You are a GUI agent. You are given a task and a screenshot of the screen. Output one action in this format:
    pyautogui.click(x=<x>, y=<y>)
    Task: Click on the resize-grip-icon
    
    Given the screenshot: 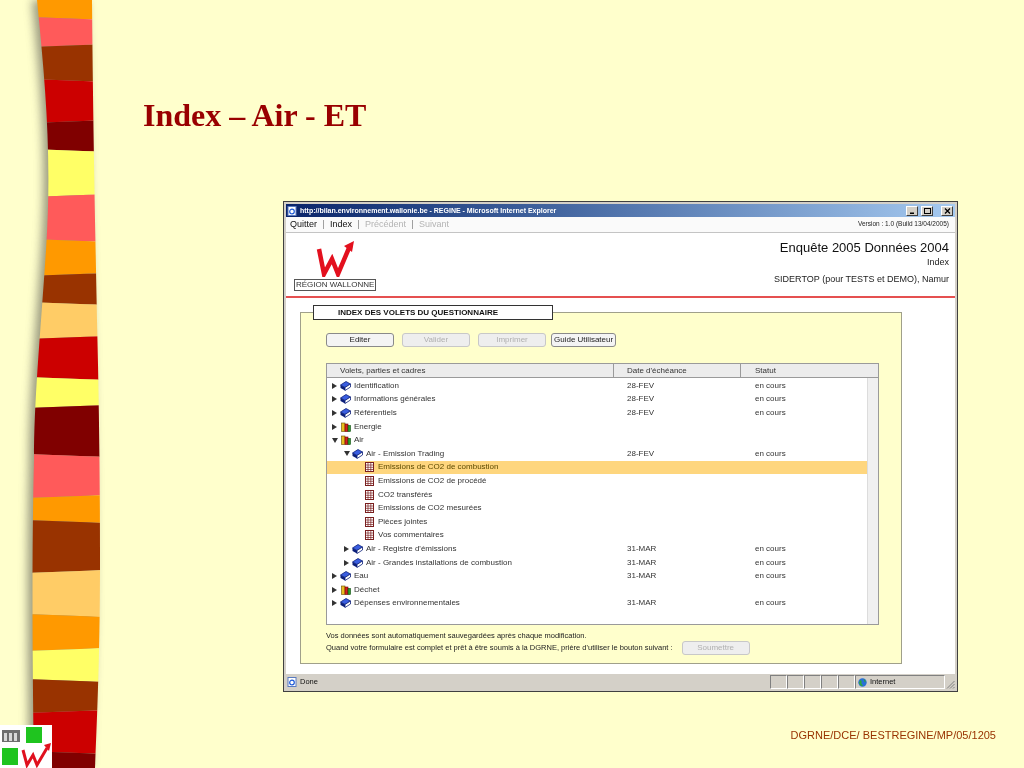 What is the action you would take?
    pyautogui.click(x=950, y=684)
    